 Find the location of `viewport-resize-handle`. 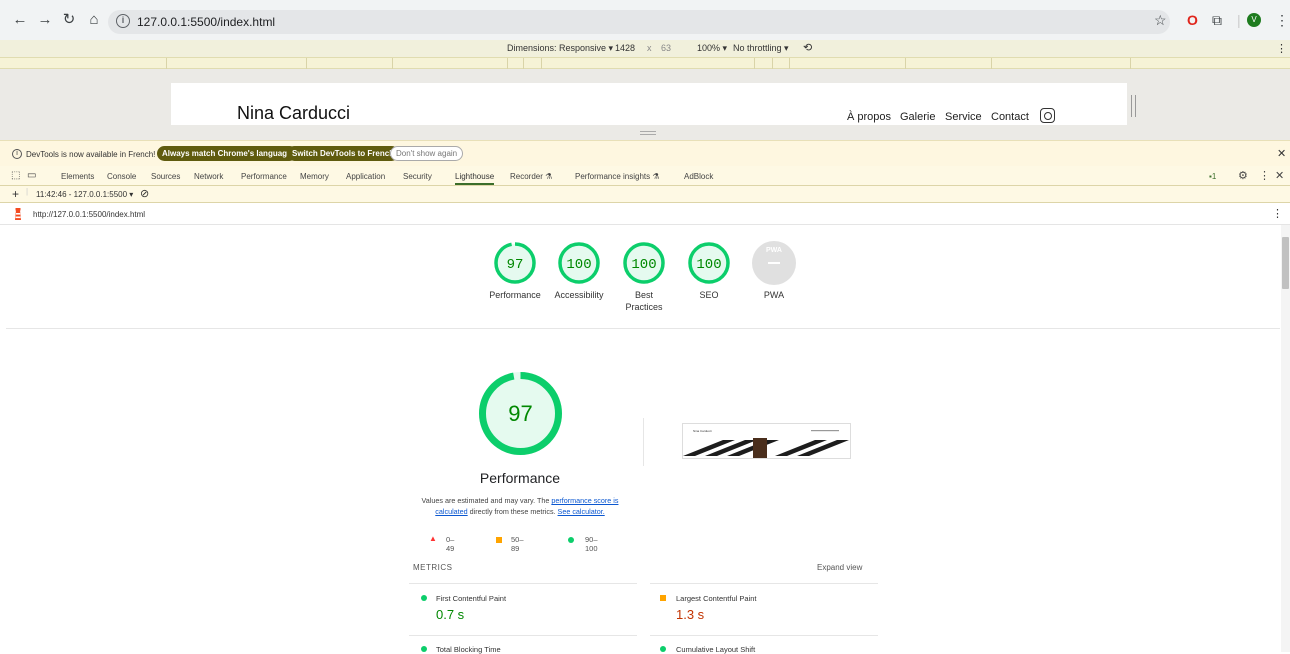

viewport-resize-handle is located at coordinates (1133, 106).